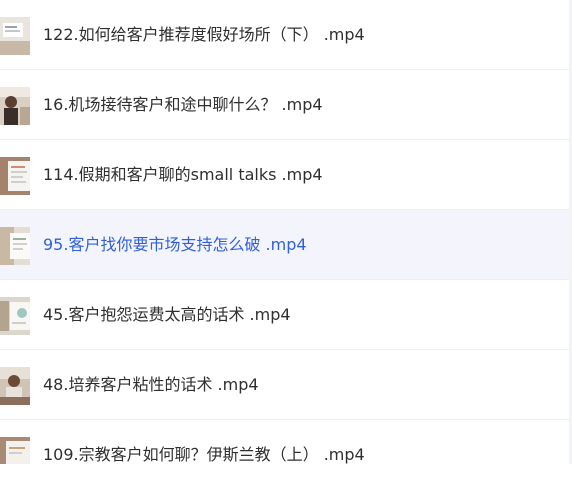 The height and width of the screenshot is (494, 572). What do you see at coordinates (286, 385) in the screenshot?
I see `list-item: 48.培养客户粘性的话术 .mp4` at bounding box center [286, 385].